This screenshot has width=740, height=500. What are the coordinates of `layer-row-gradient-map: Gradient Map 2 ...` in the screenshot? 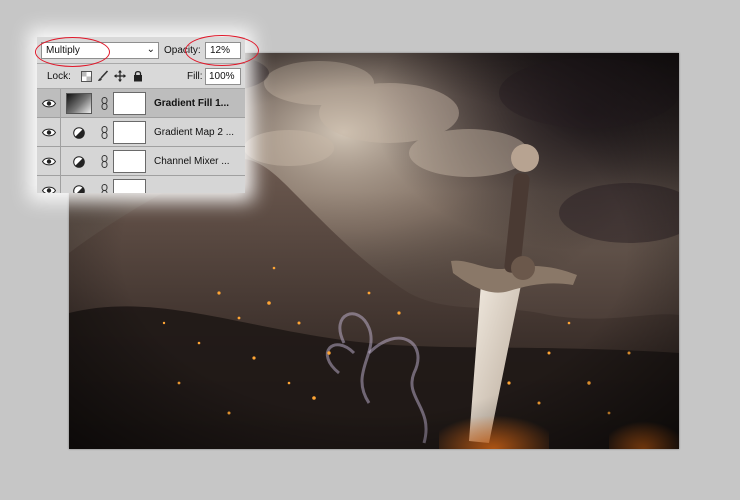 It's located at (141, 132).